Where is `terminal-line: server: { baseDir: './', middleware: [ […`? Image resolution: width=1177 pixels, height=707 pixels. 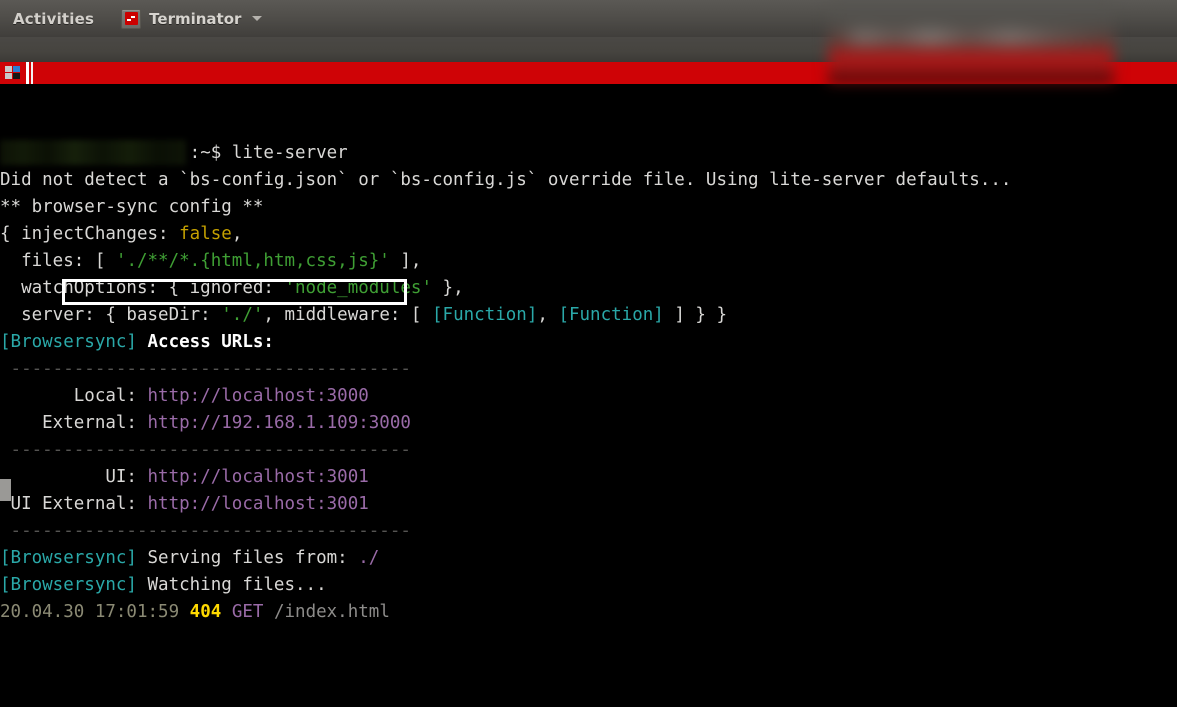
terminal-line: server: { baseDir: './', middleware: [ [… is located at coordinates (588, 315).